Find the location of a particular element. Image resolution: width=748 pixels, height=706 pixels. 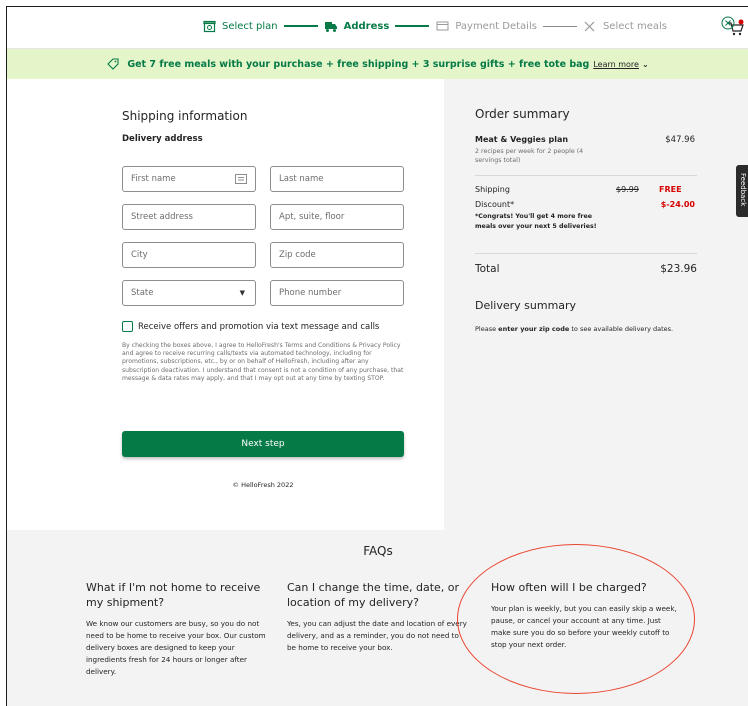

utensils-icon is located at coordinates (590, 26).